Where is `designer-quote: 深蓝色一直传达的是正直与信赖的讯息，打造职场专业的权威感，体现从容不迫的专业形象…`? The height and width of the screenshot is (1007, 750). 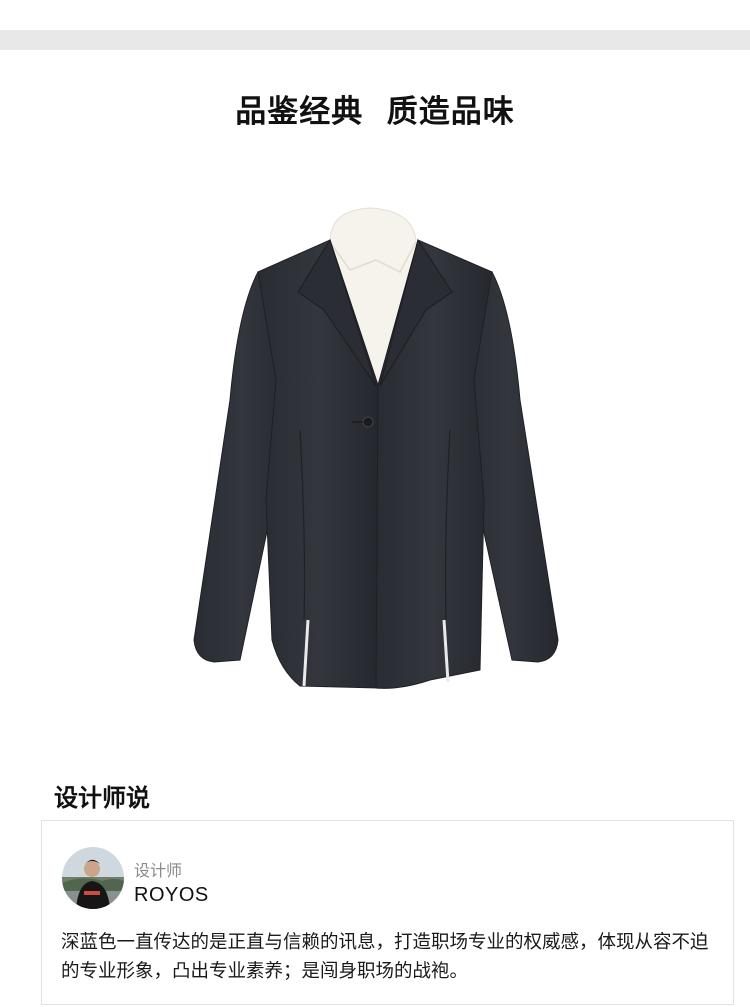
designer-quote: 深蓝色一直传达的是正直与信赖的讯息，打造职场专业的权威感，体现从容不迫的专业形象… is located at coordinates (385, 957).